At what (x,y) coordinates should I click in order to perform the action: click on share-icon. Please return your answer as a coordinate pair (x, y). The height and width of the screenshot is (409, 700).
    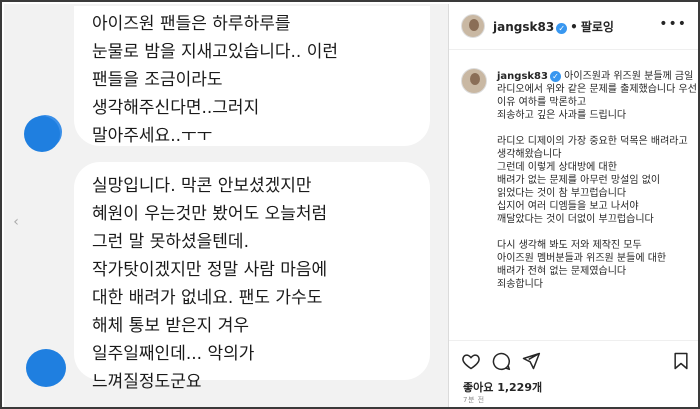
    Looking at the image, I should click on (531, 361).